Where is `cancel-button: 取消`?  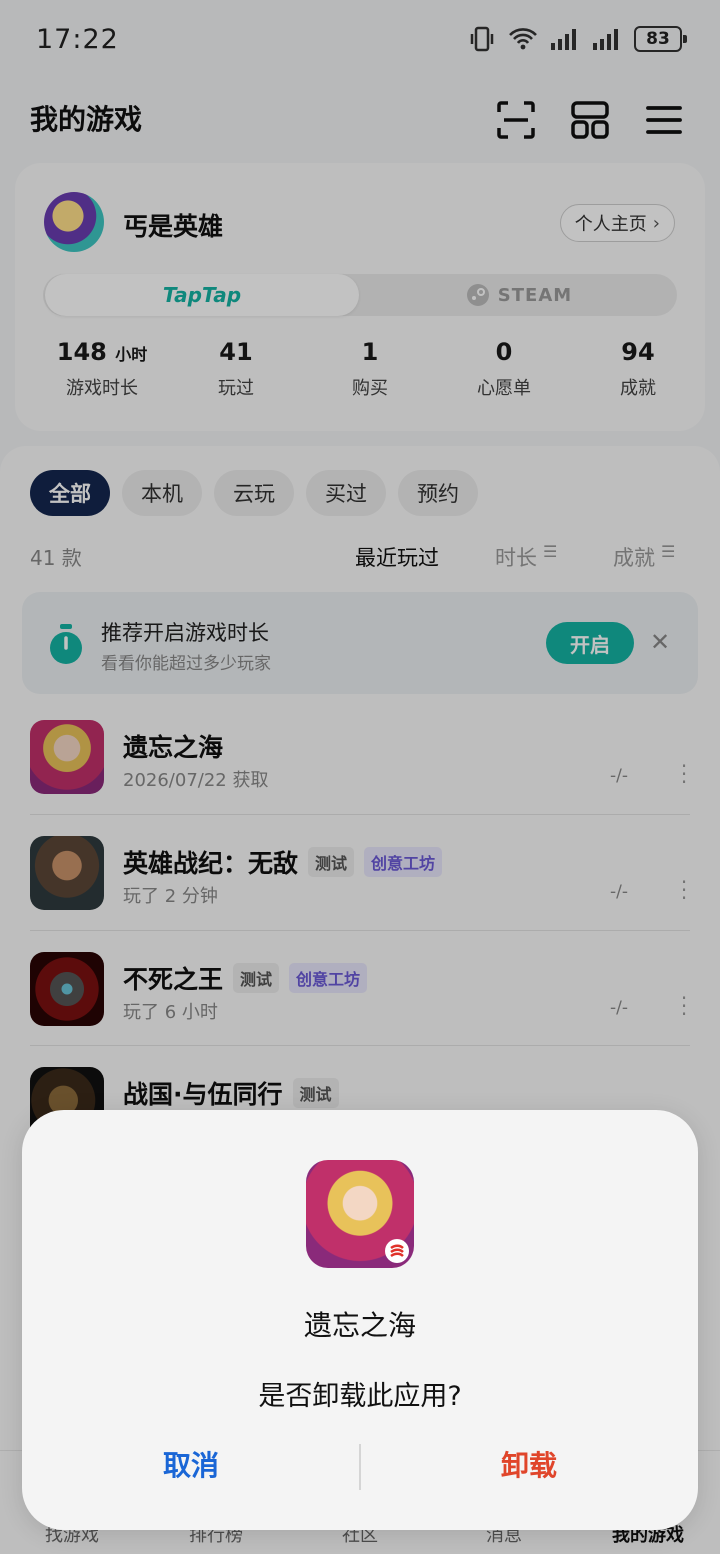
cancel-button: 取消 is located at coordinates (191, 1464).